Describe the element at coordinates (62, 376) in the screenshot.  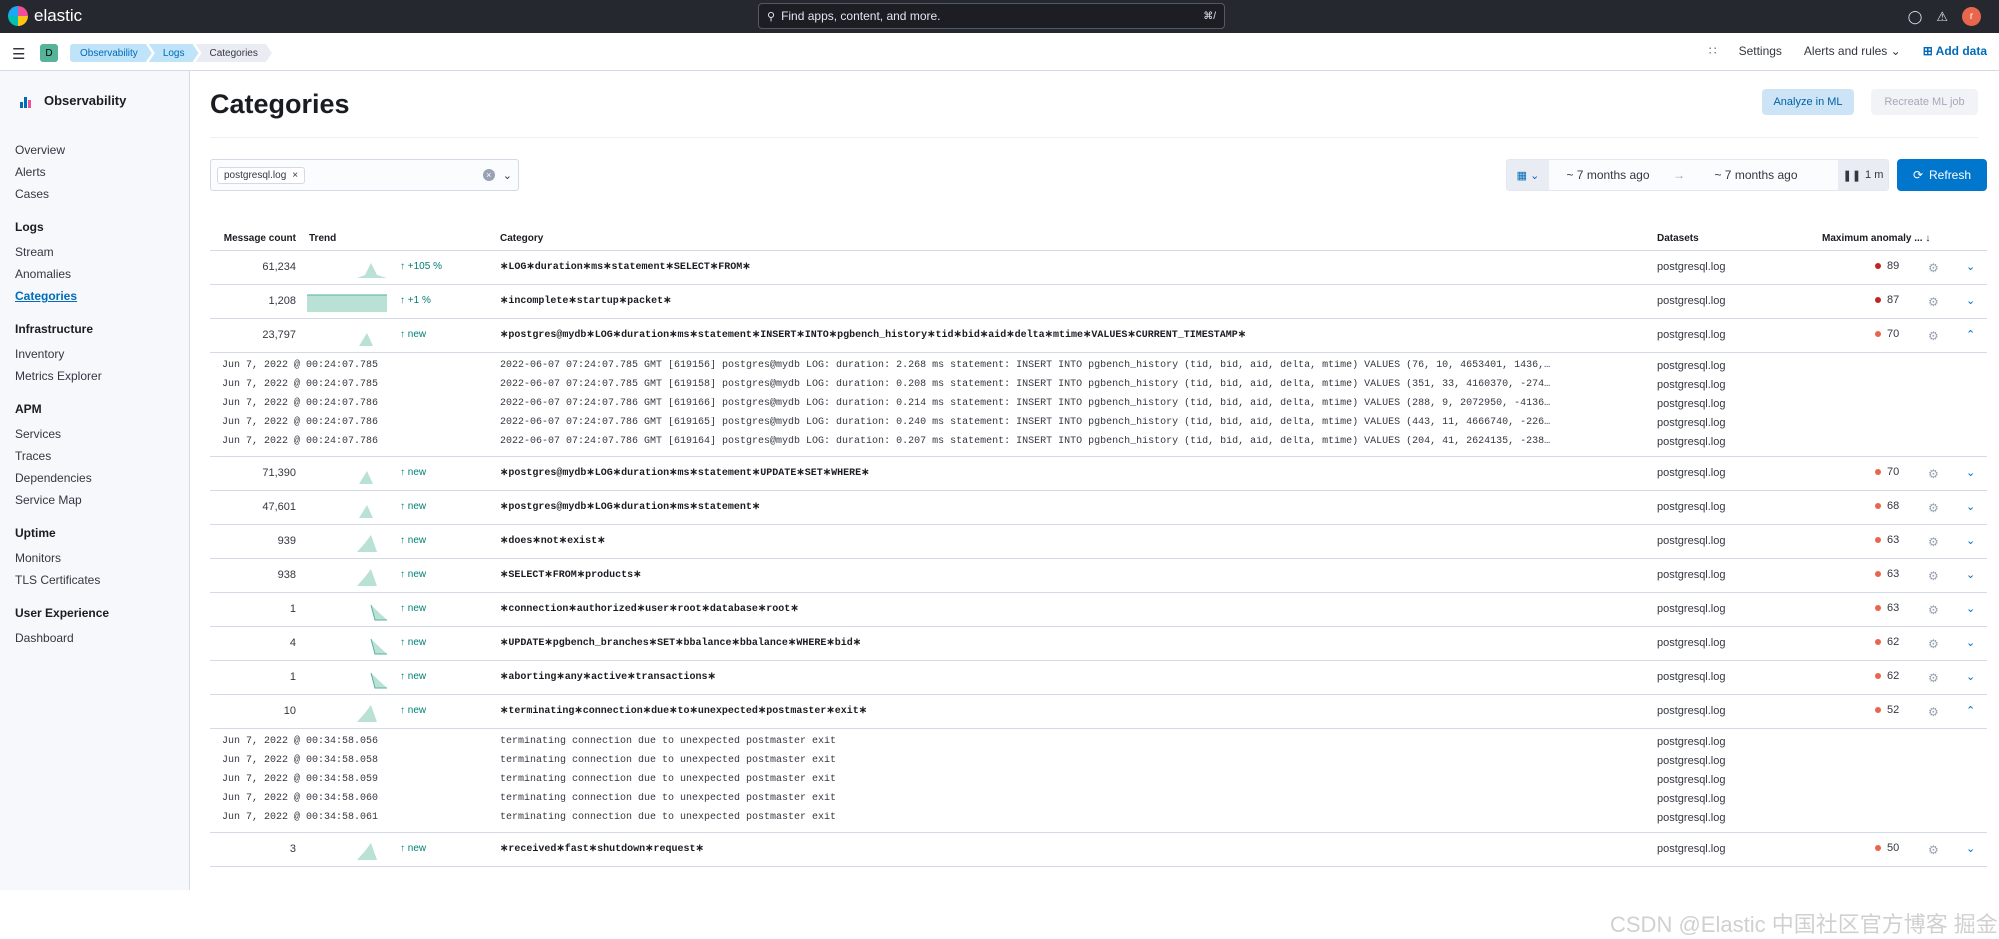
I see `sidebar-item-metrics-explorer: Metrics Explorer` at that location.